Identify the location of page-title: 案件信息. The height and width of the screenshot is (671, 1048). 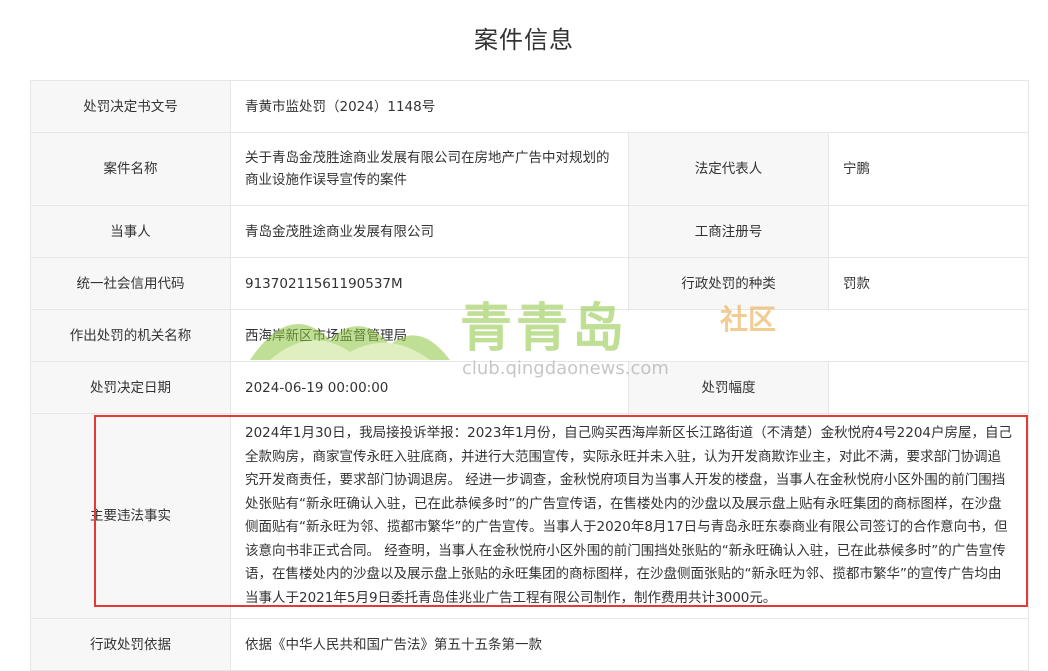
(524, 40).